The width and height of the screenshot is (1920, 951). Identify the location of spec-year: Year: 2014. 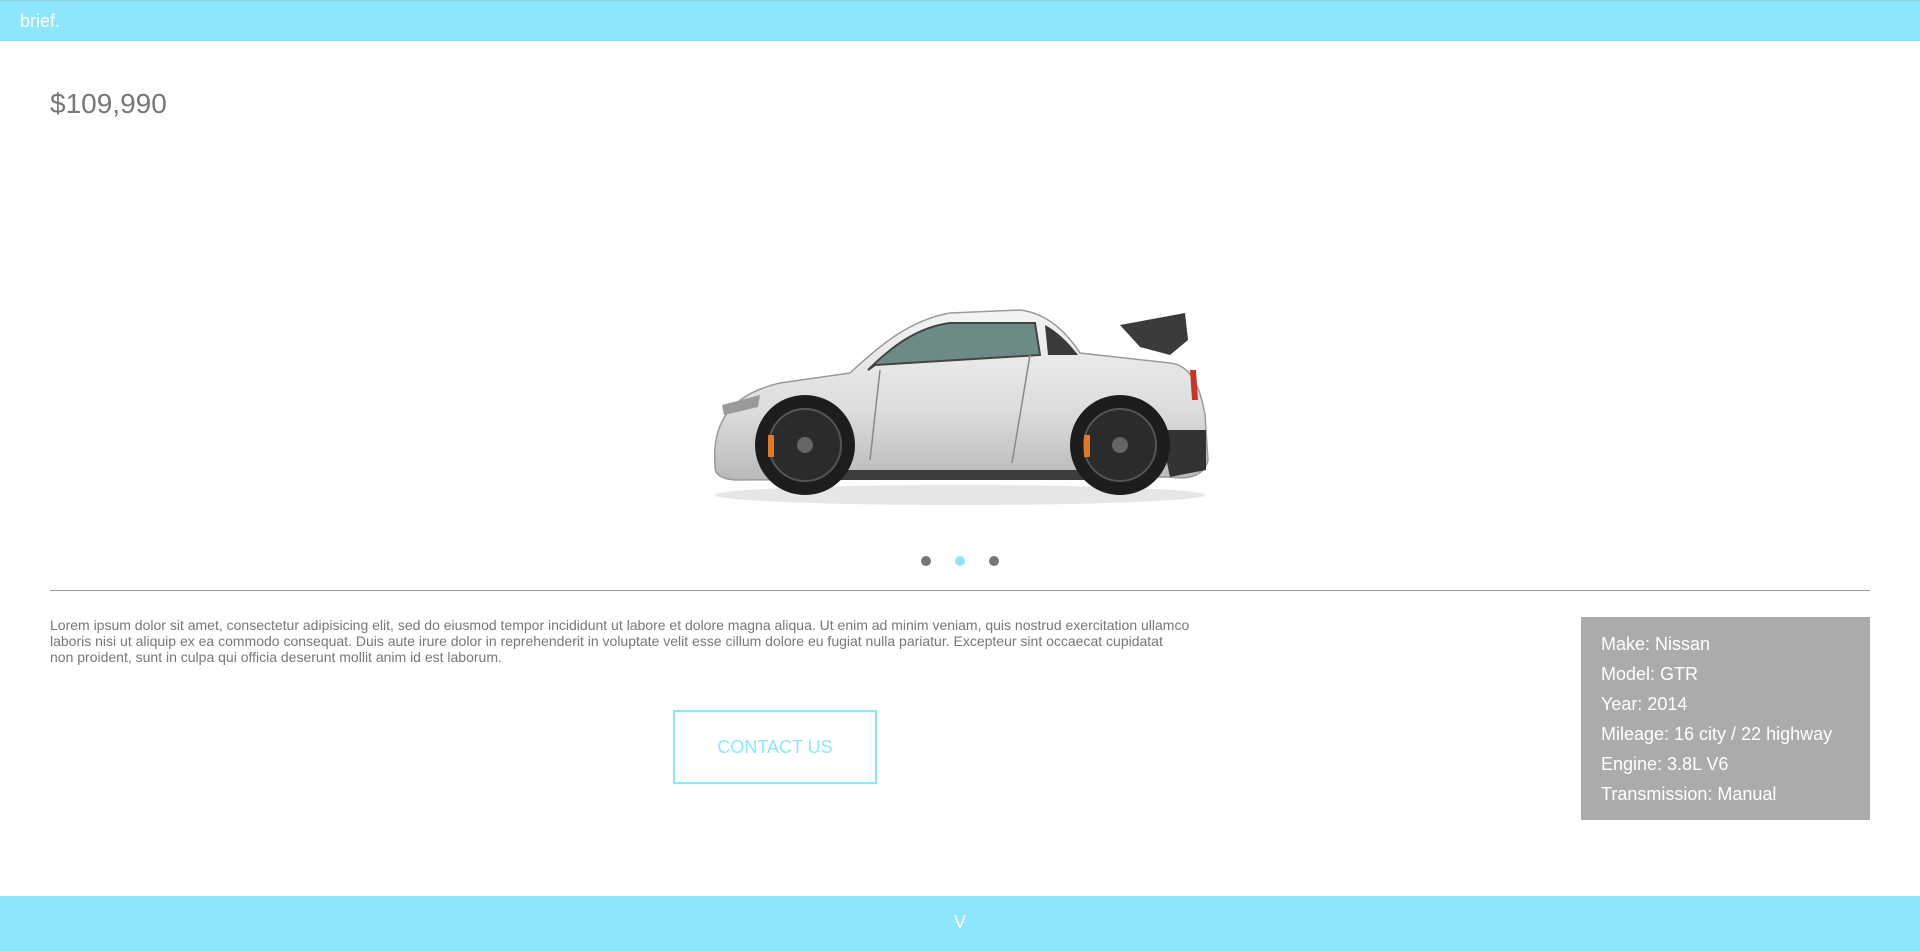
(1644, 704).